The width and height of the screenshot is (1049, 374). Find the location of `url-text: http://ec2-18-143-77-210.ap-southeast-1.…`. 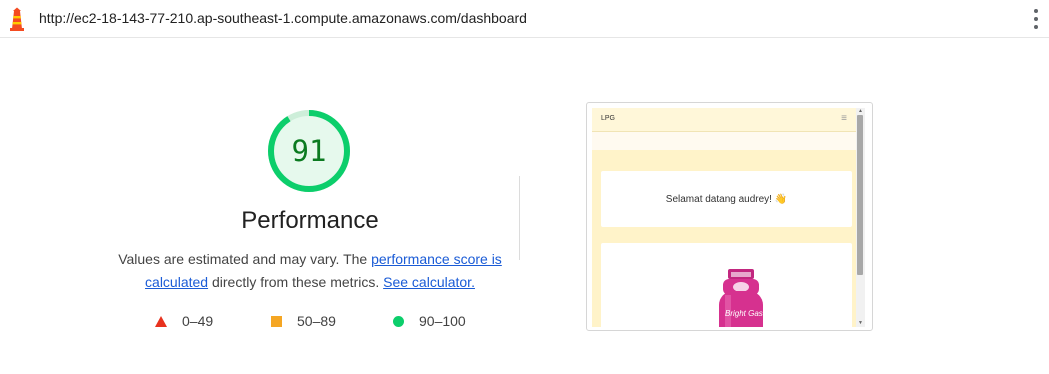

url-text: http://ec2-18-143-77-210.ap-southeast-1.… is located at coordinates (283, 18).